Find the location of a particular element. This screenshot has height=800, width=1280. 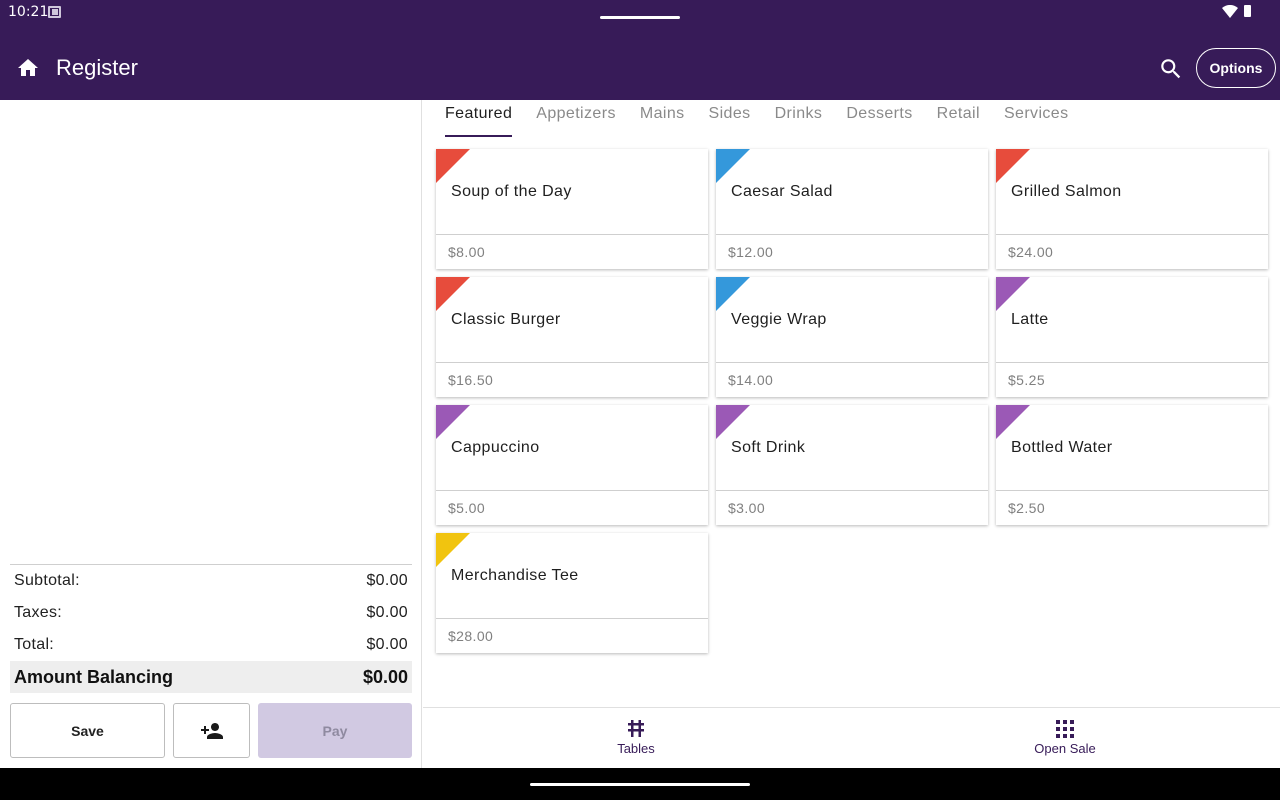

taxes-row: Taxes: $0.00 is located at coordinates (211, 613).